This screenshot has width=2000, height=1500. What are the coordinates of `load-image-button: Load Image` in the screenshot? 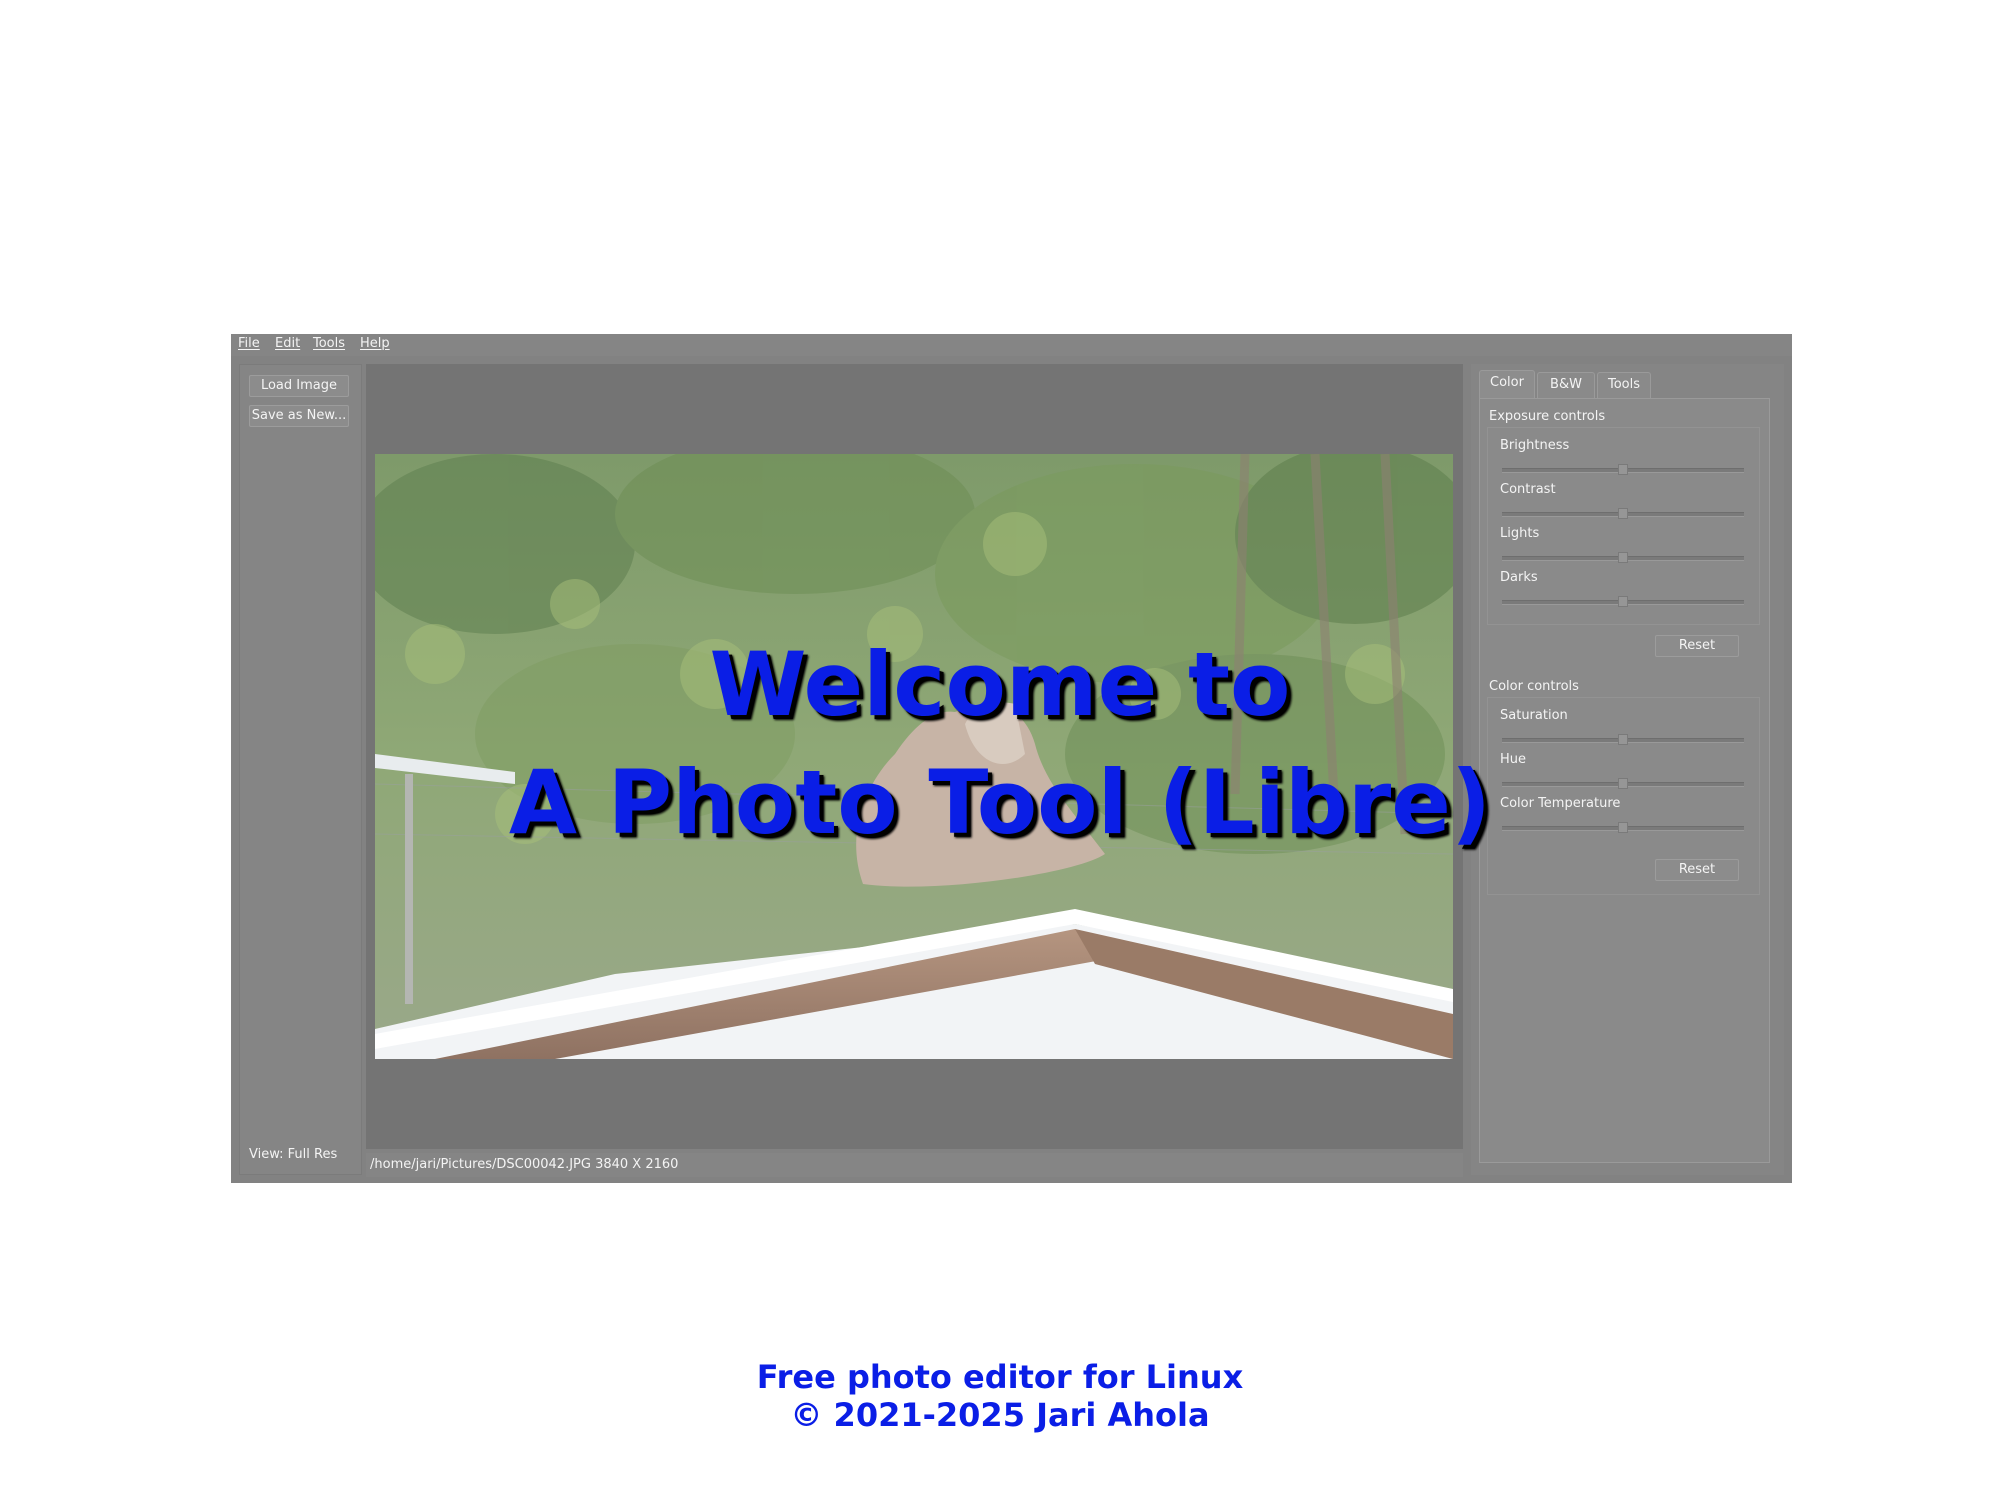 It's located at (299, 386).